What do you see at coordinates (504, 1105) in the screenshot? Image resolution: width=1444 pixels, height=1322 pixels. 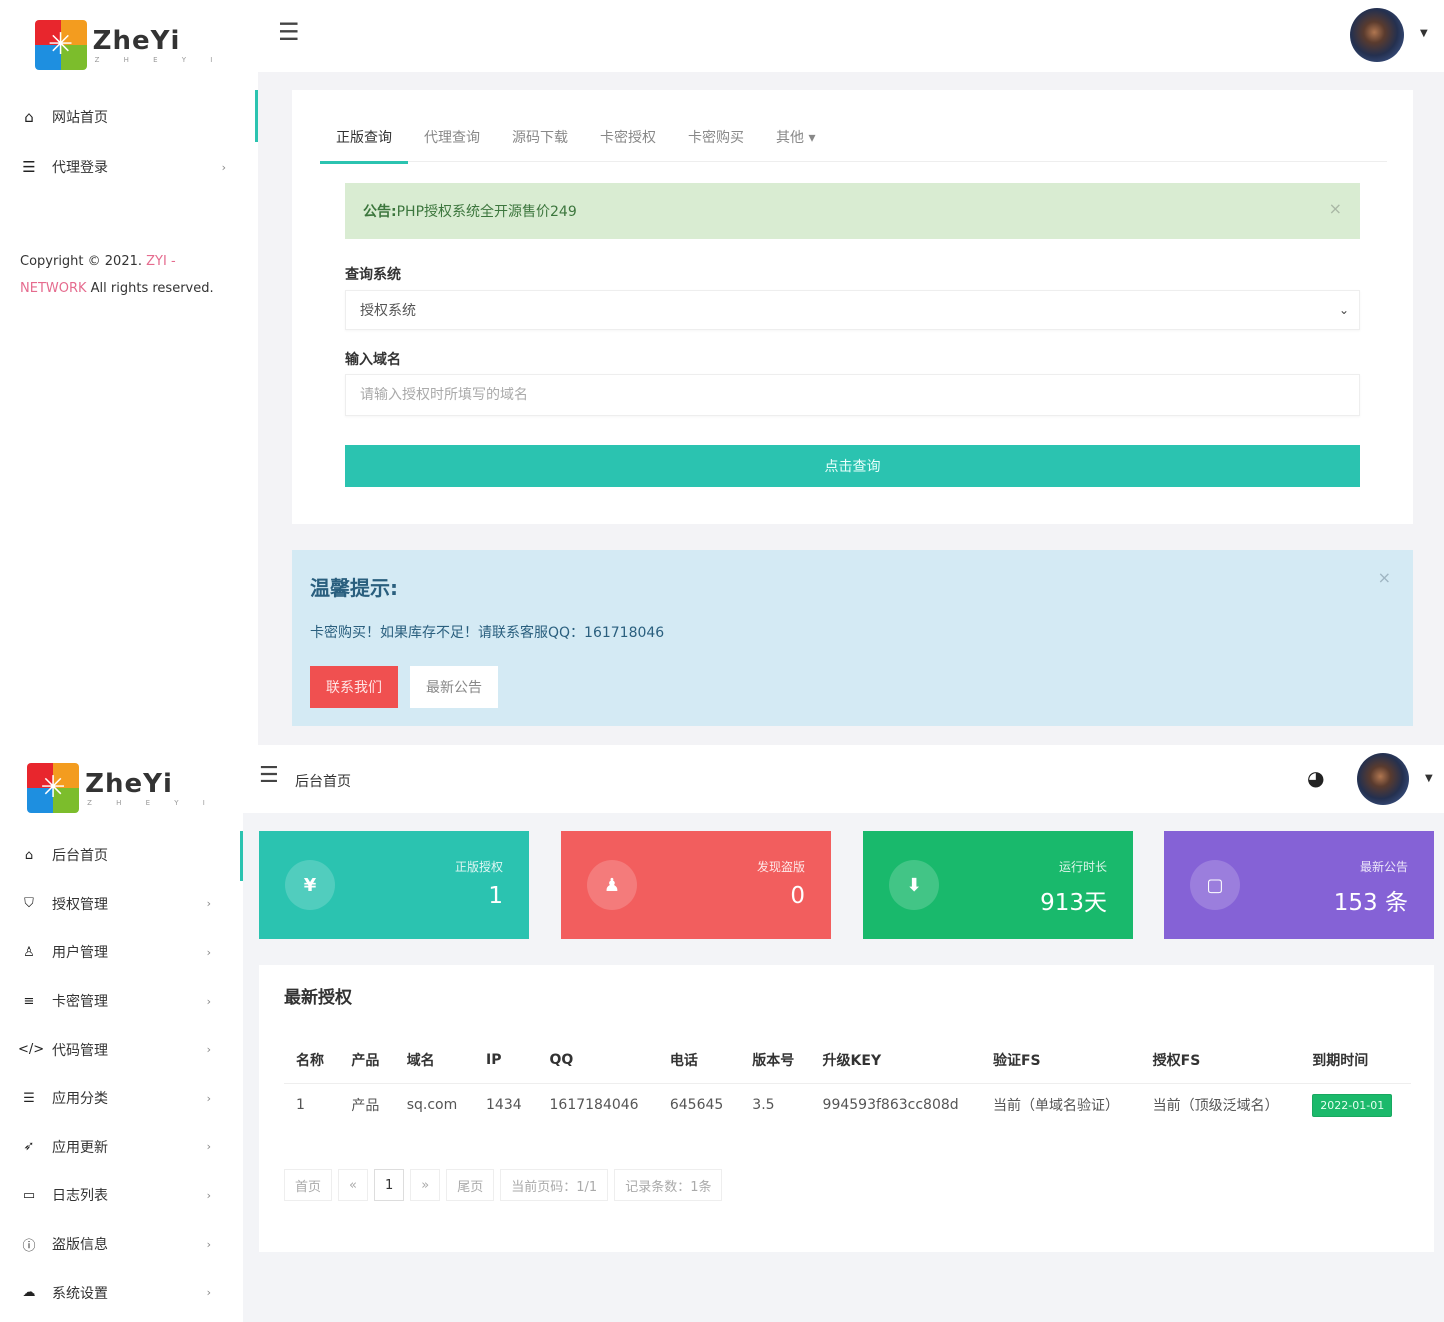 I see `table-cell: 1434` at bounding box center [504, 1105].